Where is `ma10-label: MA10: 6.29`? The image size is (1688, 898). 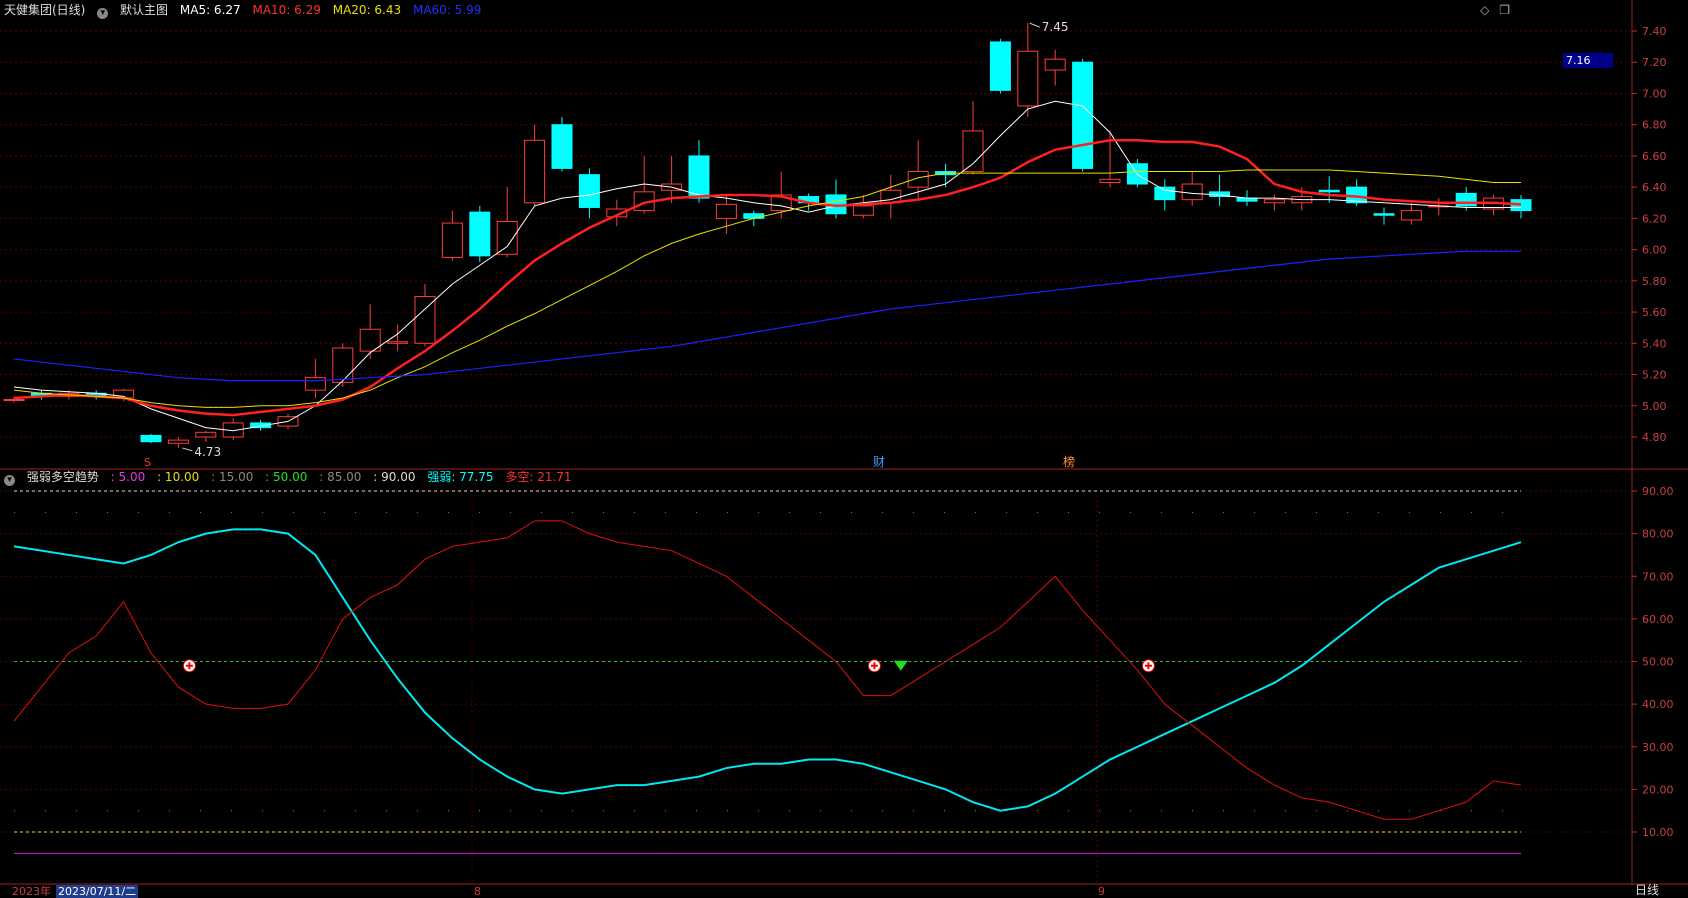 ma10-label: MA10: 6.29 is located at coordinates (286, 10).